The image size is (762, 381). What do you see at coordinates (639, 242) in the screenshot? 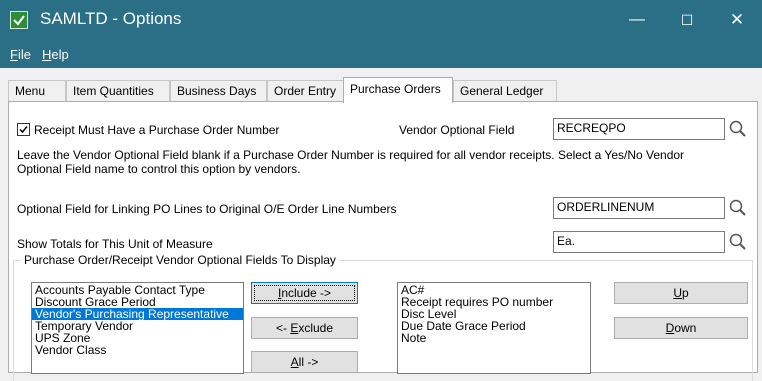
I see `uom-input: Ea.` at bounding box center [639, 242].